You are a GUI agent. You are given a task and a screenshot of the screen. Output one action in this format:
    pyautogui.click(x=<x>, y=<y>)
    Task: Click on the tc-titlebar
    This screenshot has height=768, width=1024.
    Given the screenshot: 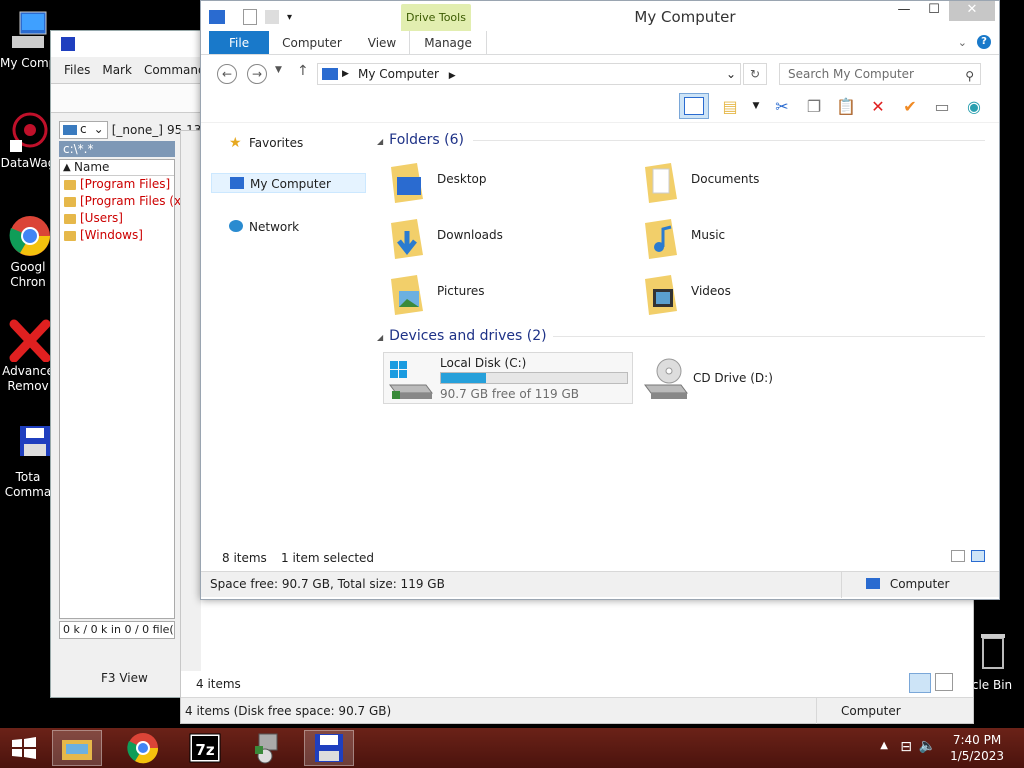 What is the action you would take?
    pyautogui.click(x=130, y=44)
    